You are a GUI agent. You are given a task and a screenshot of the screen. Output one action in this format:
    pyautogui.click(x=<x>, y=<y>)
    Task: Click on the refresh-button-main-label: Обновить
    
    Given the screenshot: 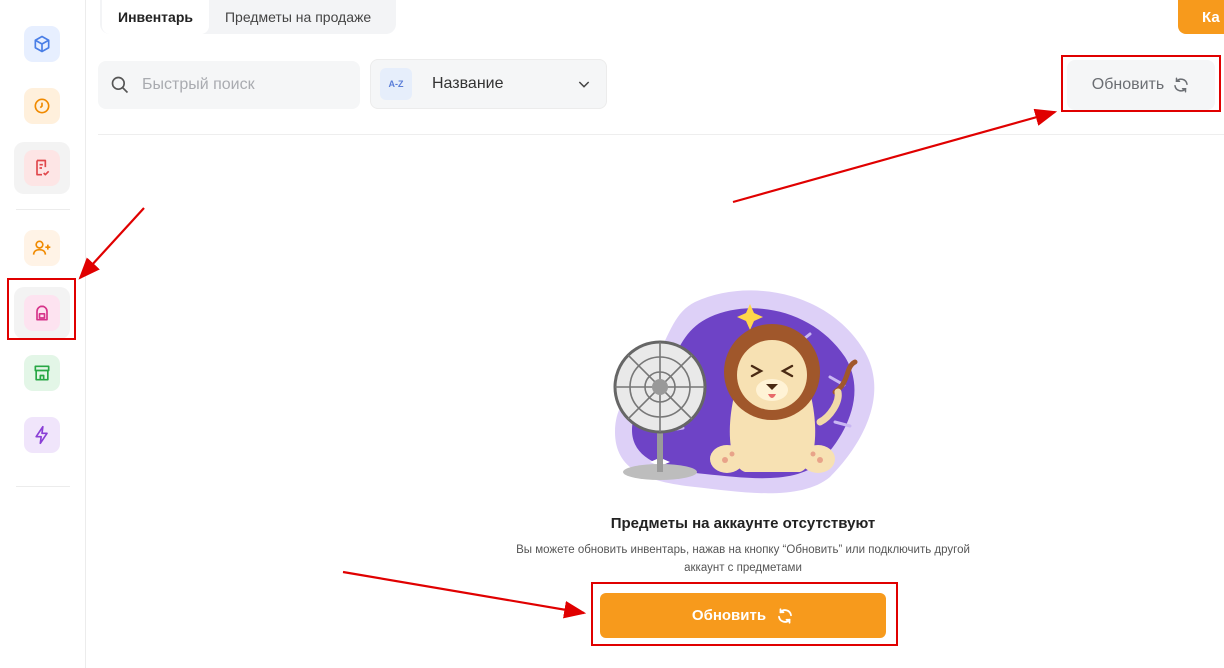 What is the action you would take?
    pyautogui.click(x=729, y=615)
    